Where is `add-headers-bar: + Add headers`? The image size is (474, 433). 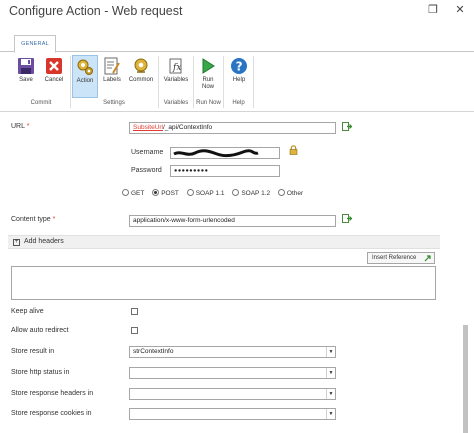
add-headers-bar: + Add headers is located at coordinates (224, 242).